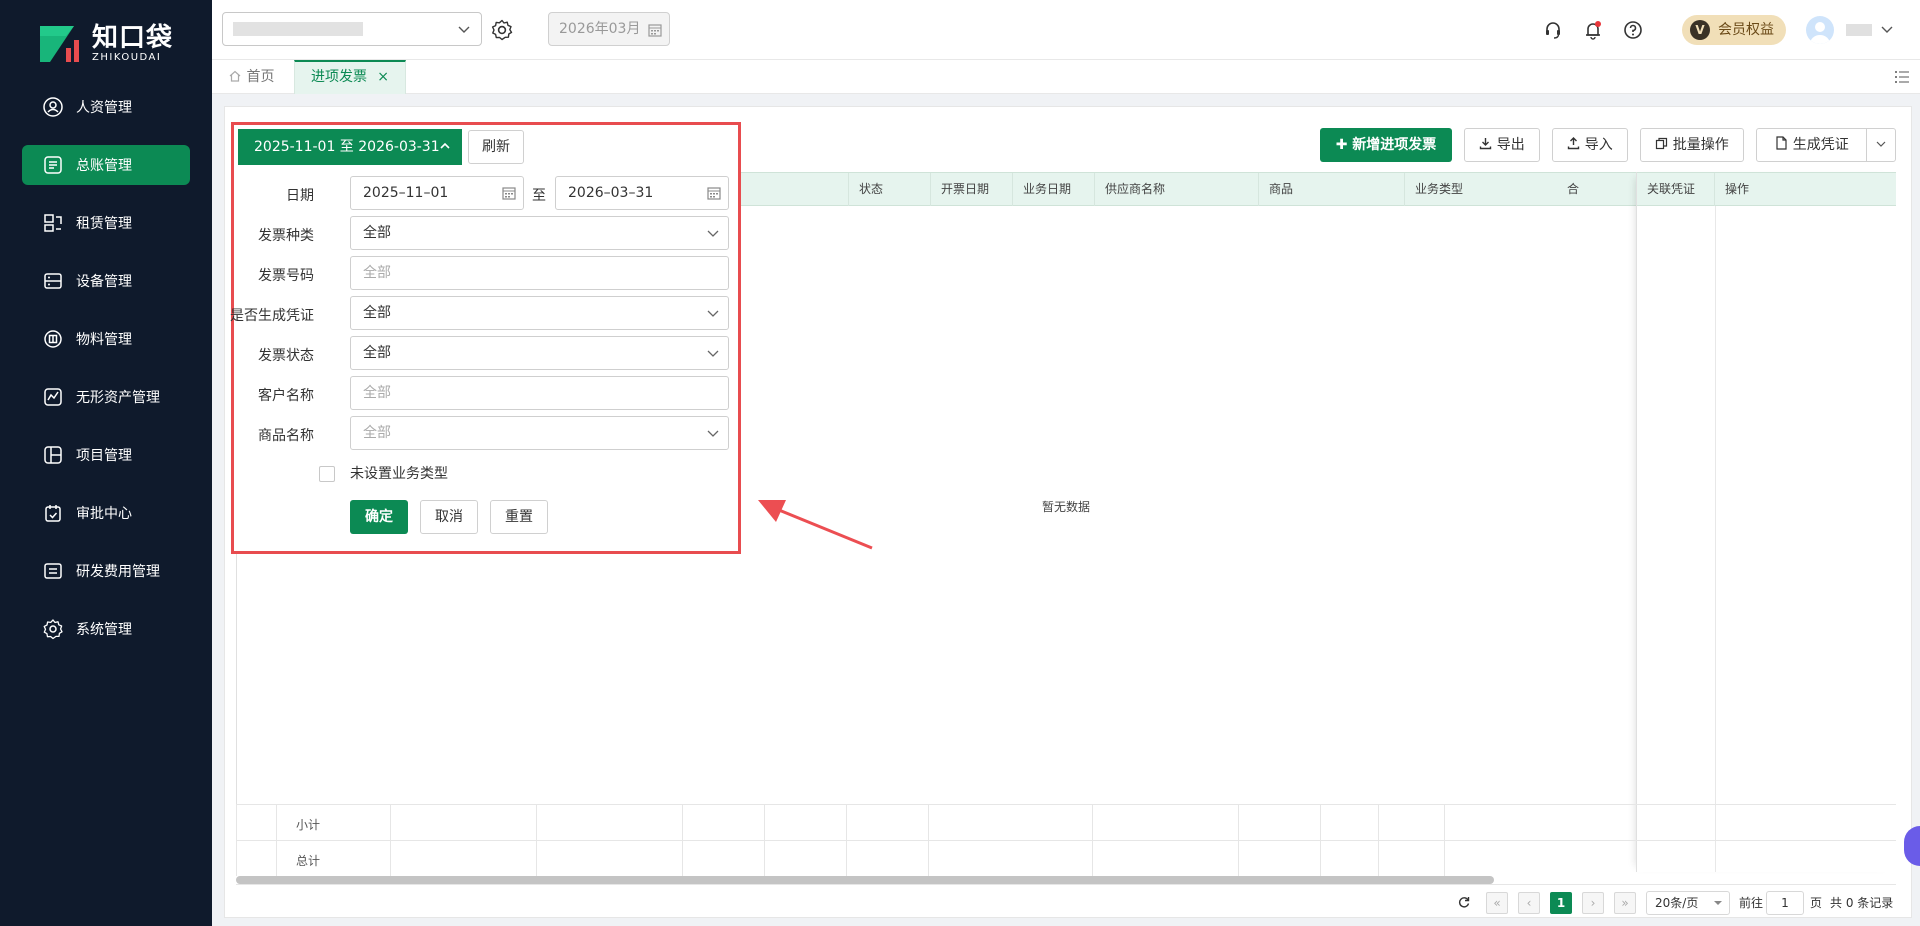 Image resolution: width=1920 pixels, height=926 pixels. I want to click on sidebar-item-person: 人资管理, so click(106, 107).